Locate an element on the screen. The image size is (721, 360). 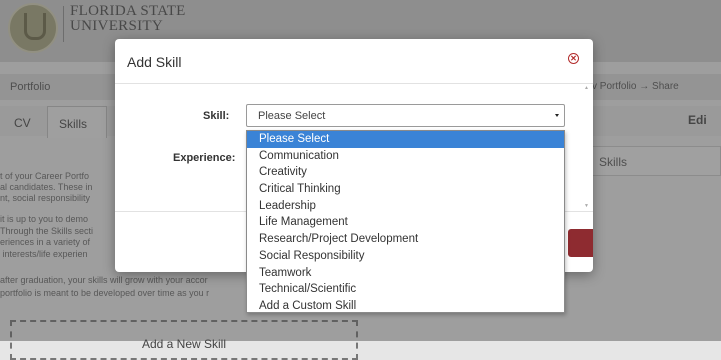
close-icon: ✕ is located at coordinates (573, 58).